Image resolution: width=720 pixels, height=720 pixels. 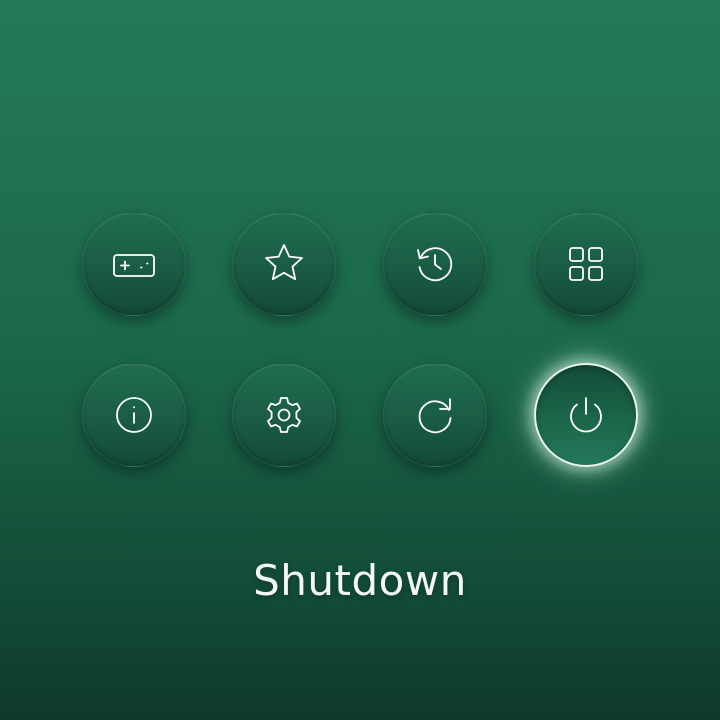 I want to click on grid-icon, so click(x=586, y=264).